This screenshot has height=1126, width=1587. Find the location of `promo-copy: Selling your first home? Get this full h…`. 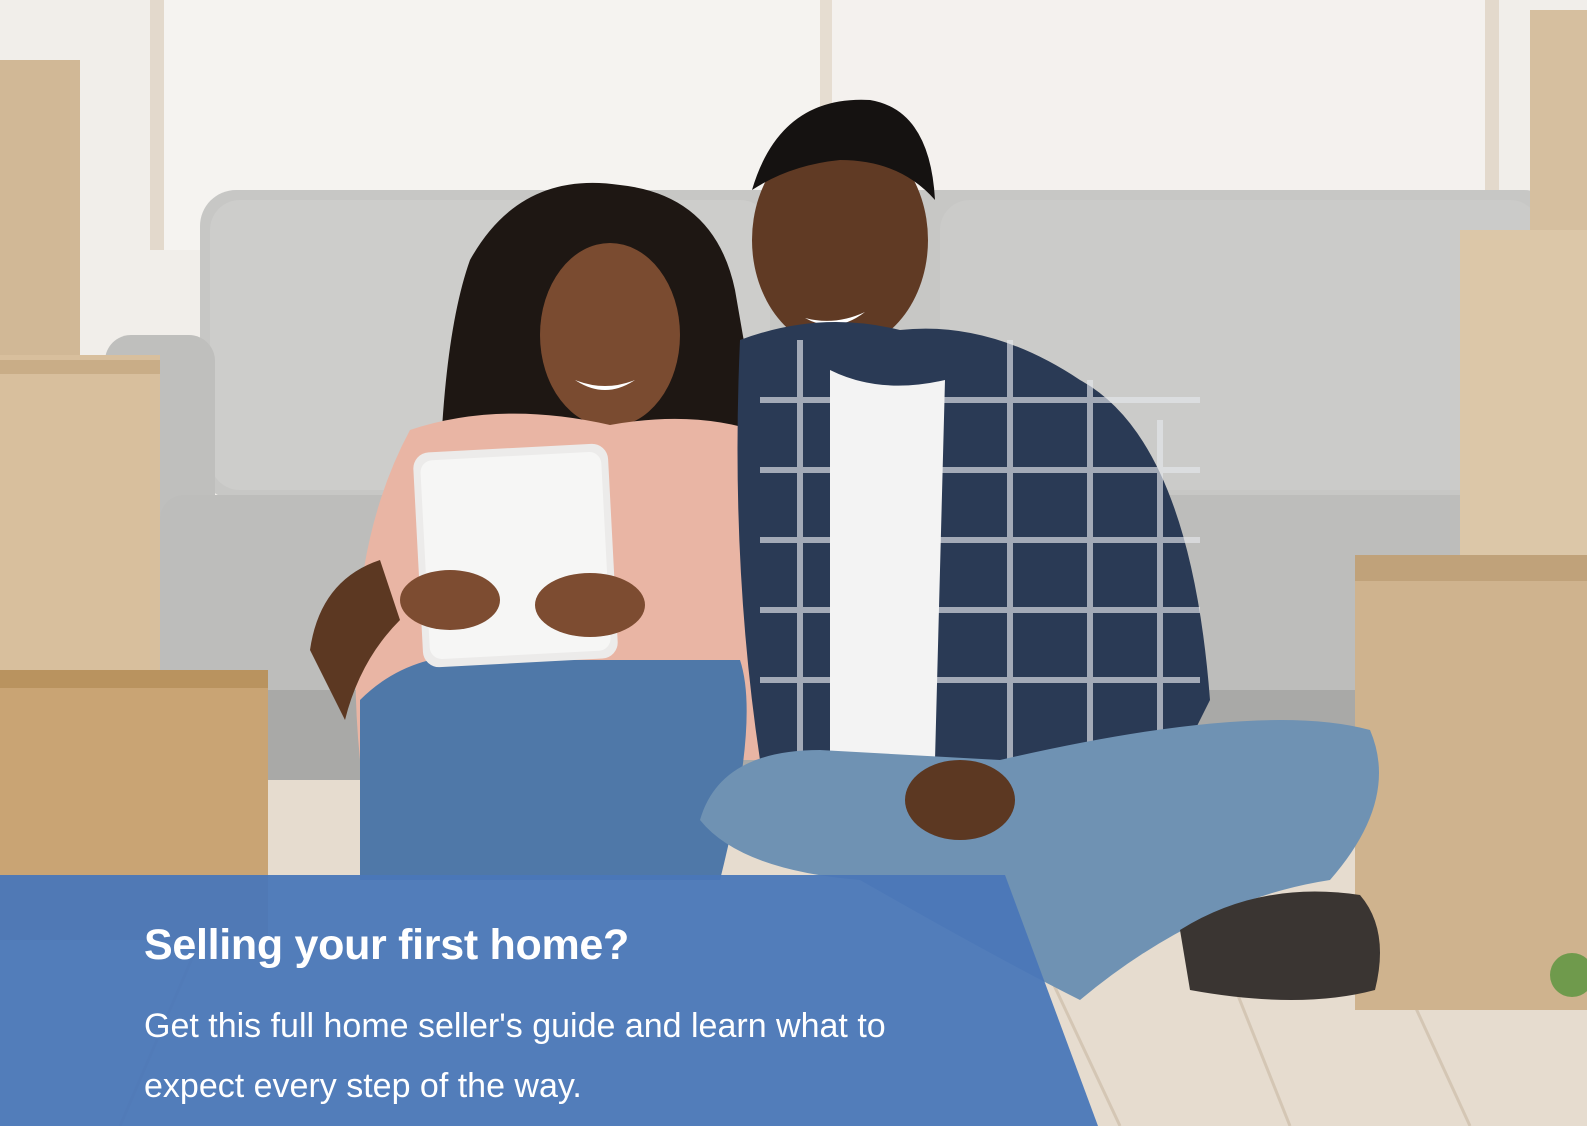

promo-copy: Selling your first home? Get this full h… is located at coordinates (574, 1017).